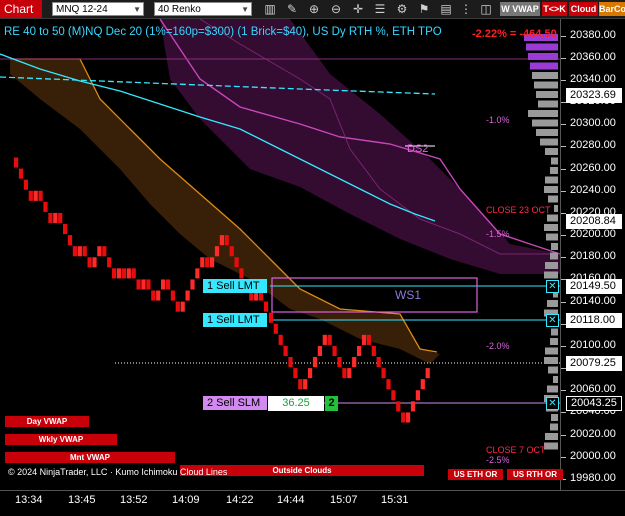 This screenshot has width=625, height=516. What do you see at coordinates (331, 403) in the screenshot?
I see `position-qty: 2` at bounding box center [331, 403].